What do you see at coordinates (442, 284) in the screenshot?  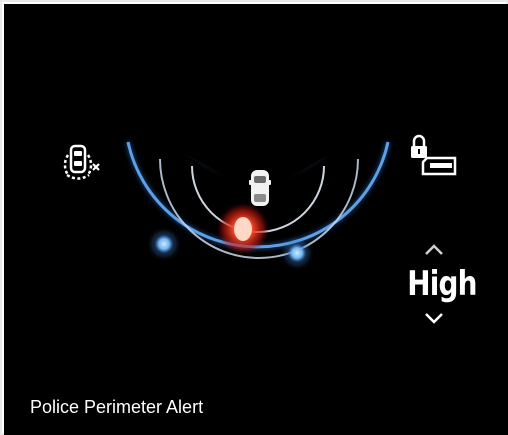 I see `sensitivity-level: High` at bounding box center [442, 284].